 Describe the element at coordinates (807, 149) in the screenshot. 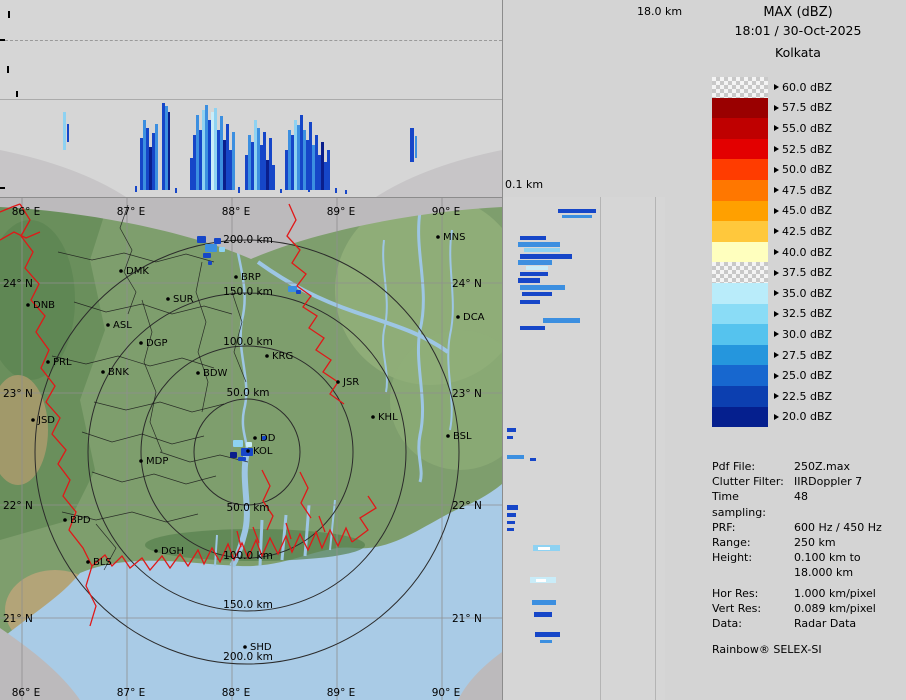

I see `legend-label: 52.5 dBZ` at that location.